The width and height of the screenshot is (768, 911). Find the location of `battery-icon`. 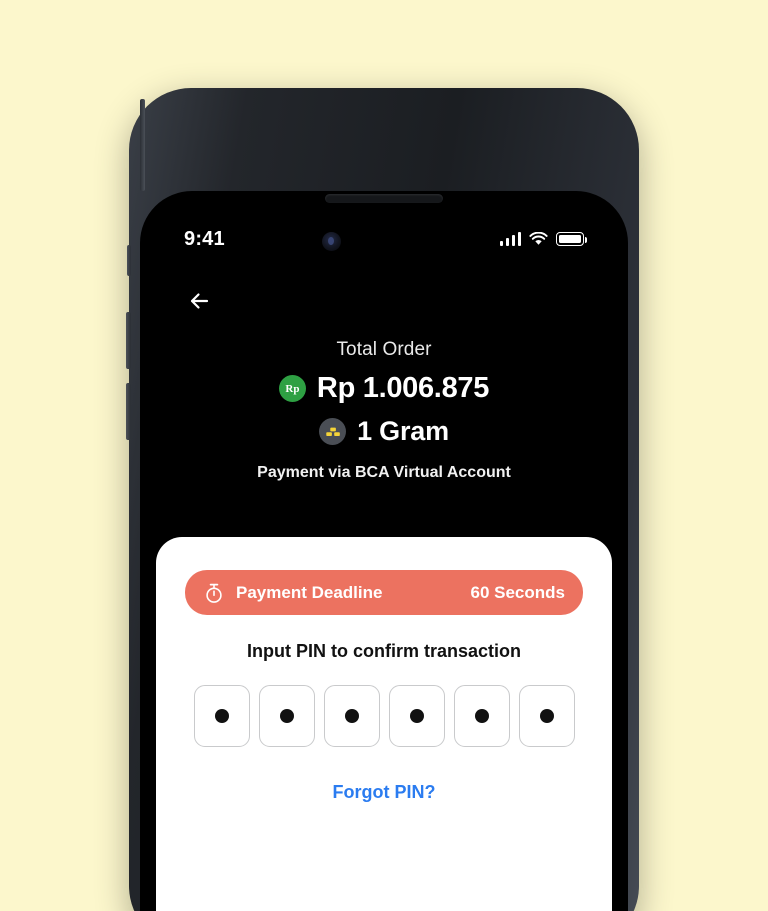

battery-icon is located at coordinates (572, 239).